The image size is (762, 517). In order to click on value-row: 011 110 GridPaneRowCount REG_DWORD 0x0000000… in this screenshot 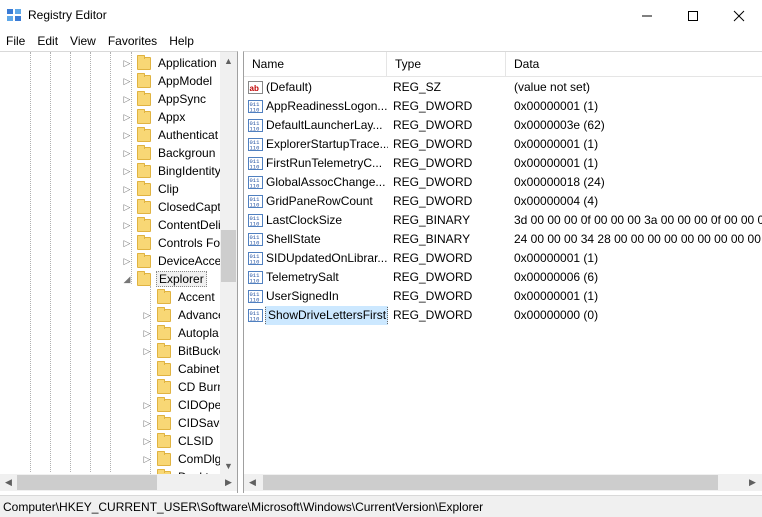, I will do `click(503, 201)`.